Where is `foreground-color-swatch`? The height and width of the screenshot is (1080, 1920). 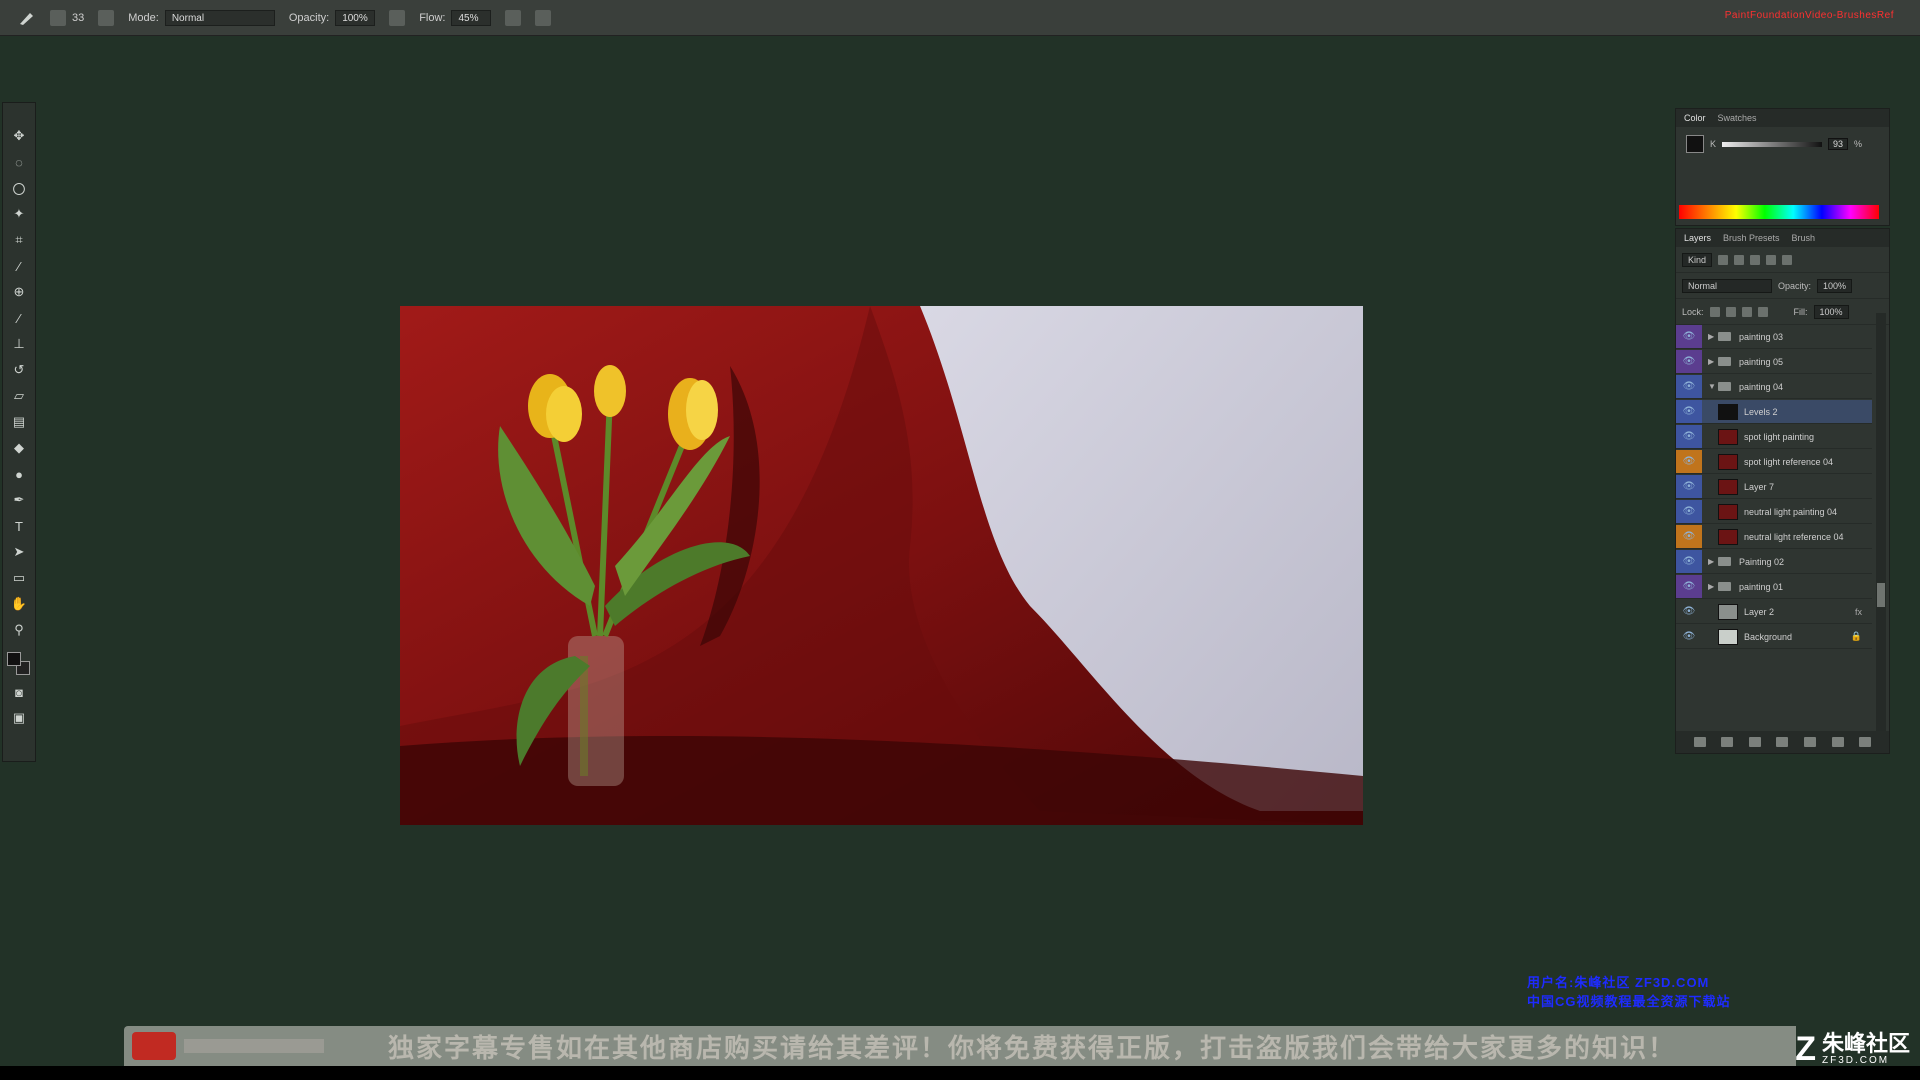 foreground-color-swatch is located at coordinates (14, 659).